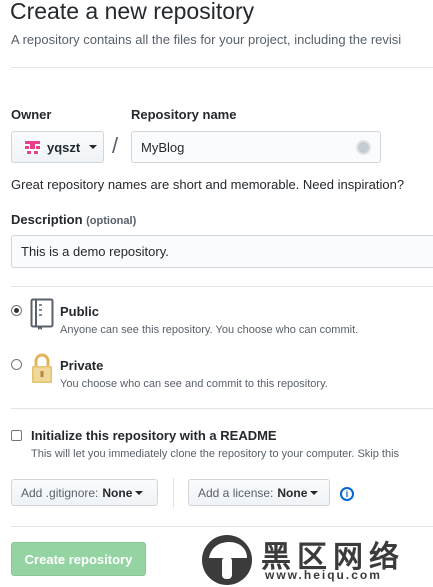  I want to click on owner-name: yqszt, so click(64, 147).